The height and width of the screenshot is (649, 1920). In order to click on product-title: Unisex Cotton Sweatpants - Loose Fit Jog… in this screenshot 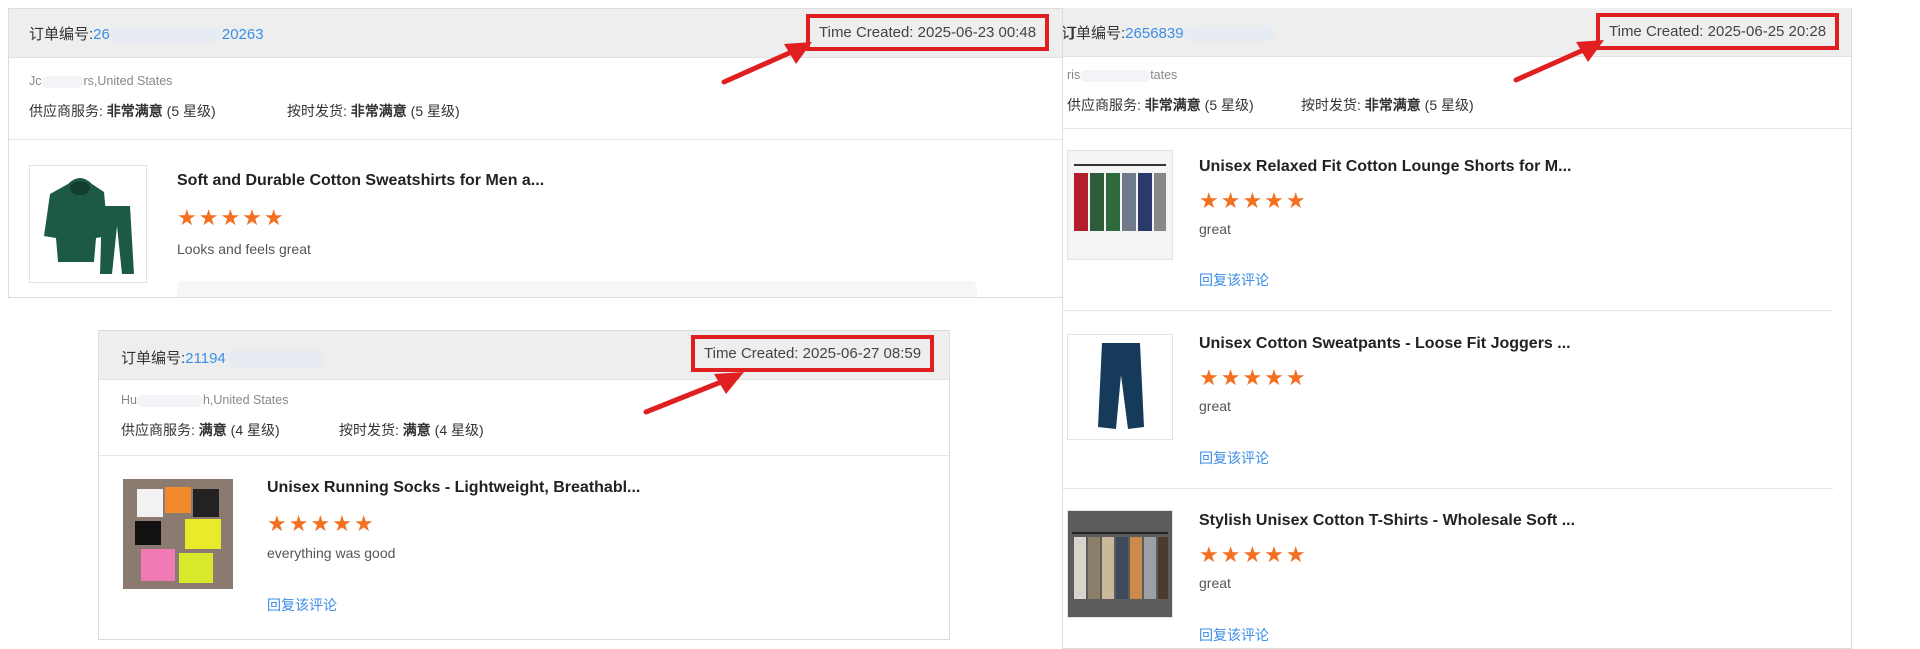, I will do `click(1385, 344)`.